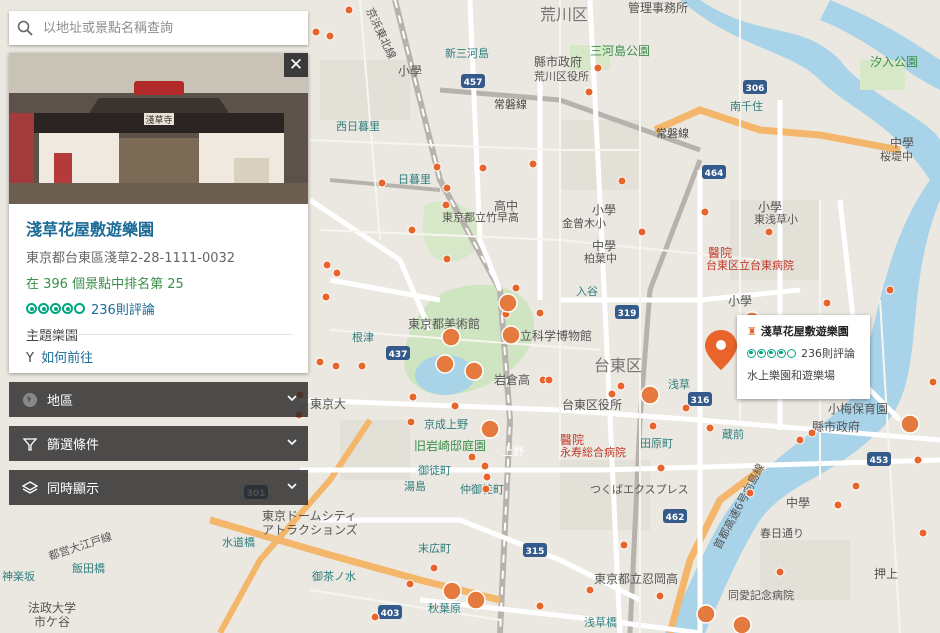  What do you see at coordinates (358, 126) in the screenshot?
I see `svg-text: 西日暮里` at bounding box center [358, 126].